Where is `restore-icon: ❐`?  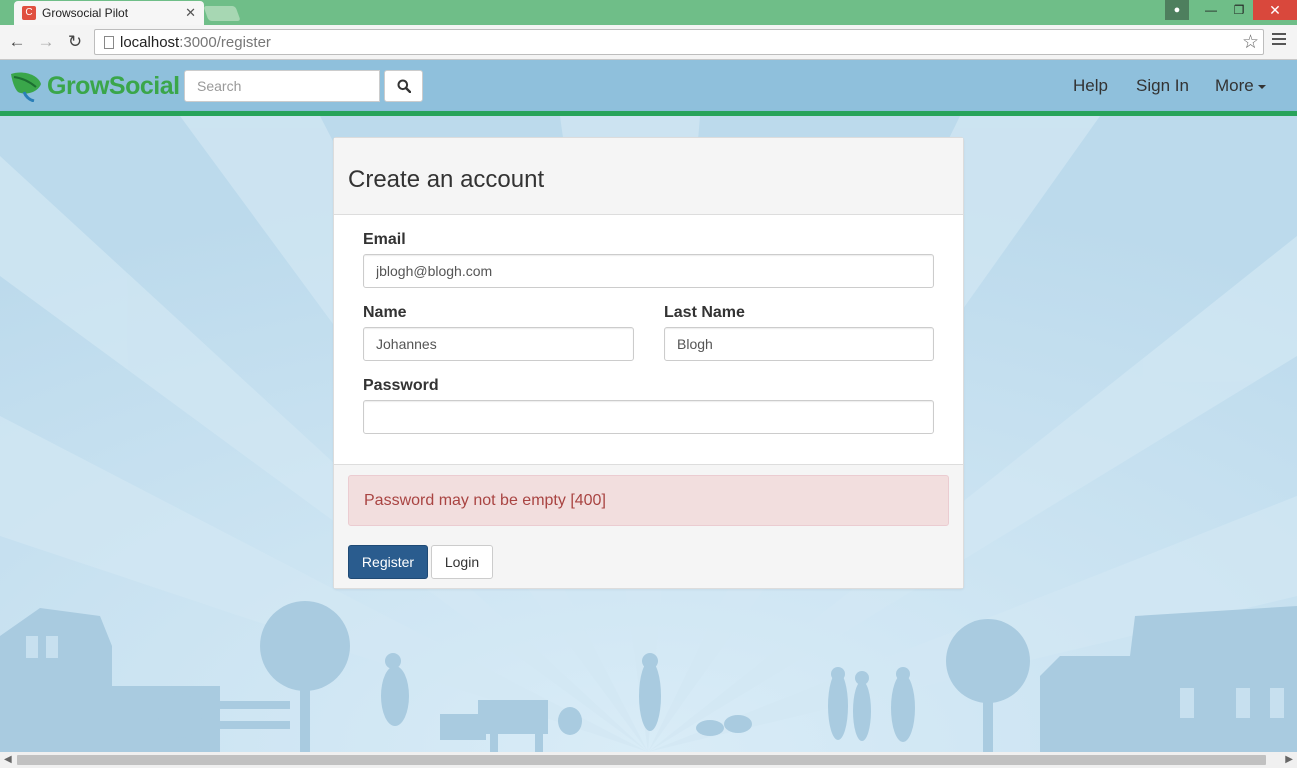
restore-icon: ❐ is located at coordinates (1239, 10).